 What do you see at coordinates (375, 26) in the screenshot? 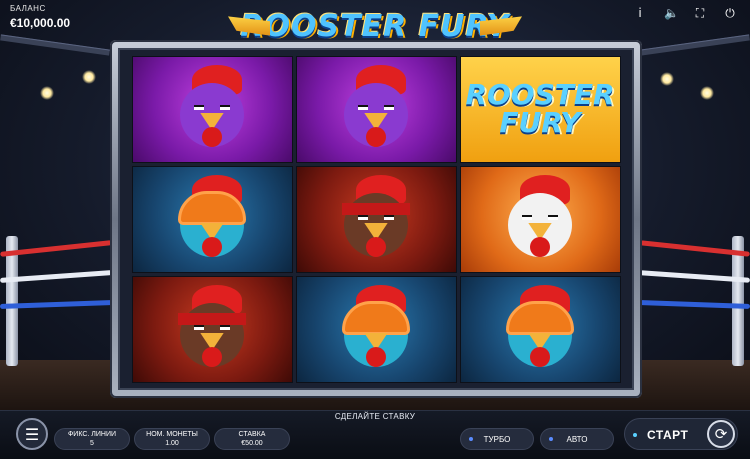
I see `logo-text: ROOSTER FURY` at bounding box center [375, 26].